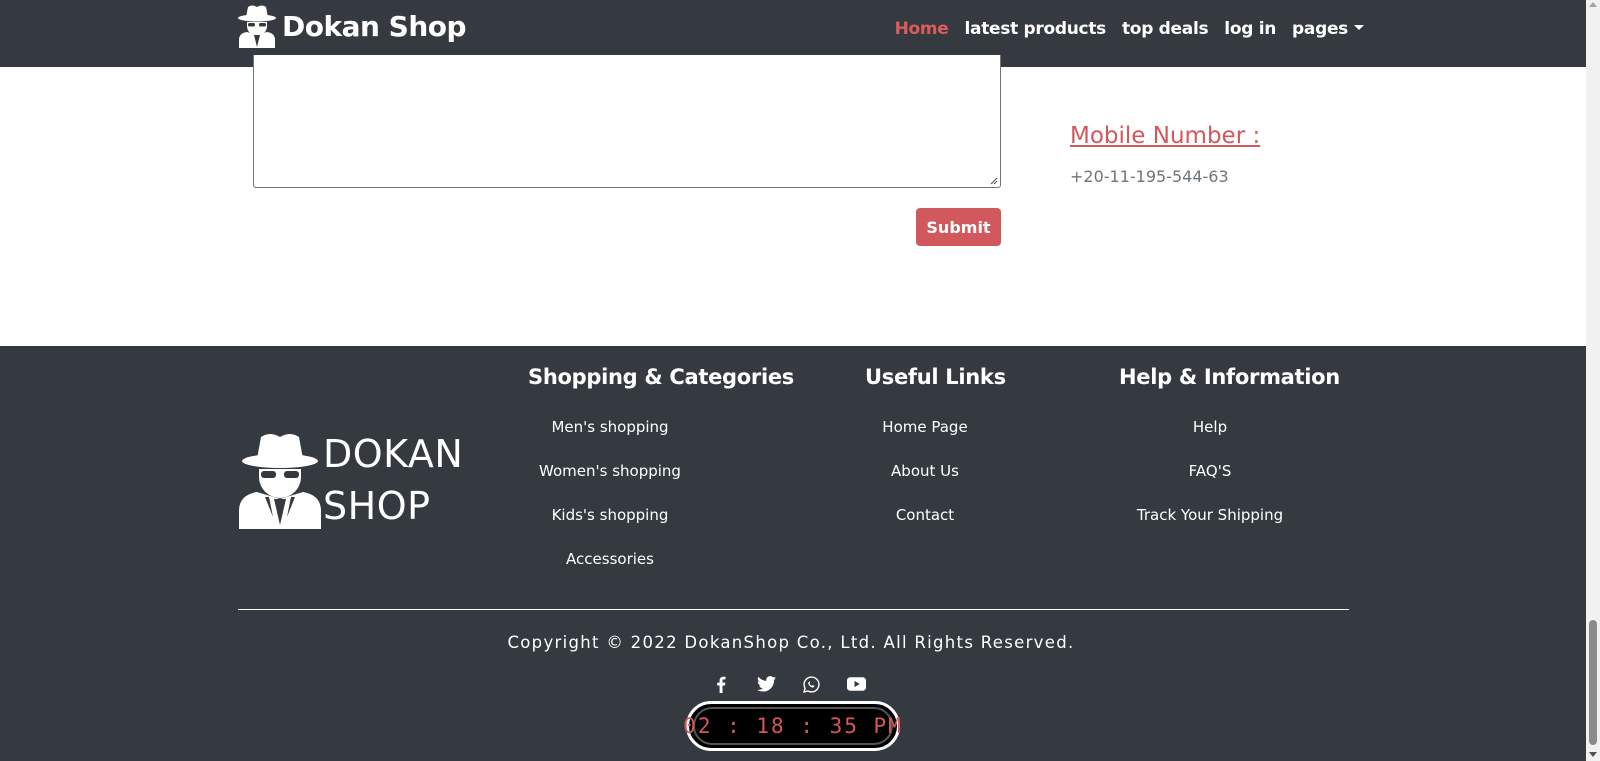 This screenshot has width=1600, height=761. I want to click on footer-link-track-shipping: Track Your Shipping, so click(1210, 527).